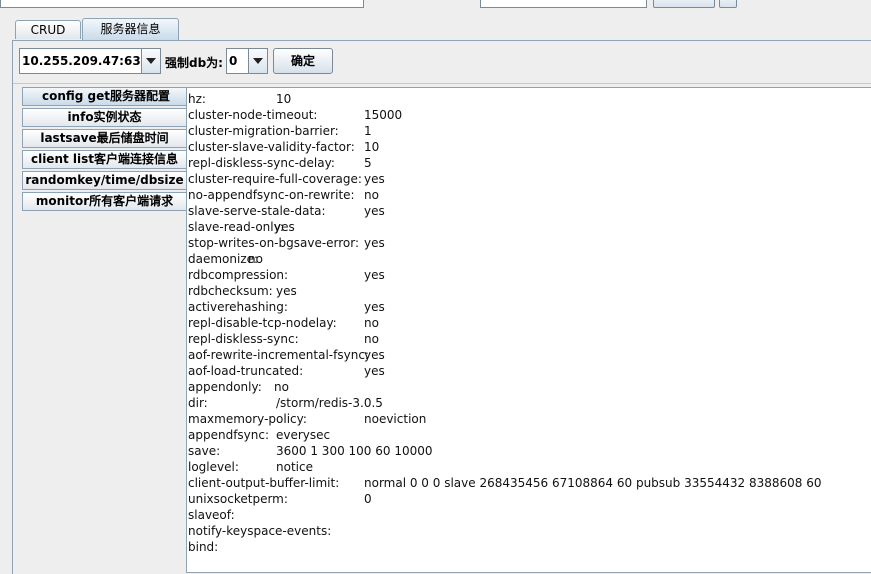  Describe the element at coordinates (383, 115) in the screenshot. I see `config-value: 15000` at that location.